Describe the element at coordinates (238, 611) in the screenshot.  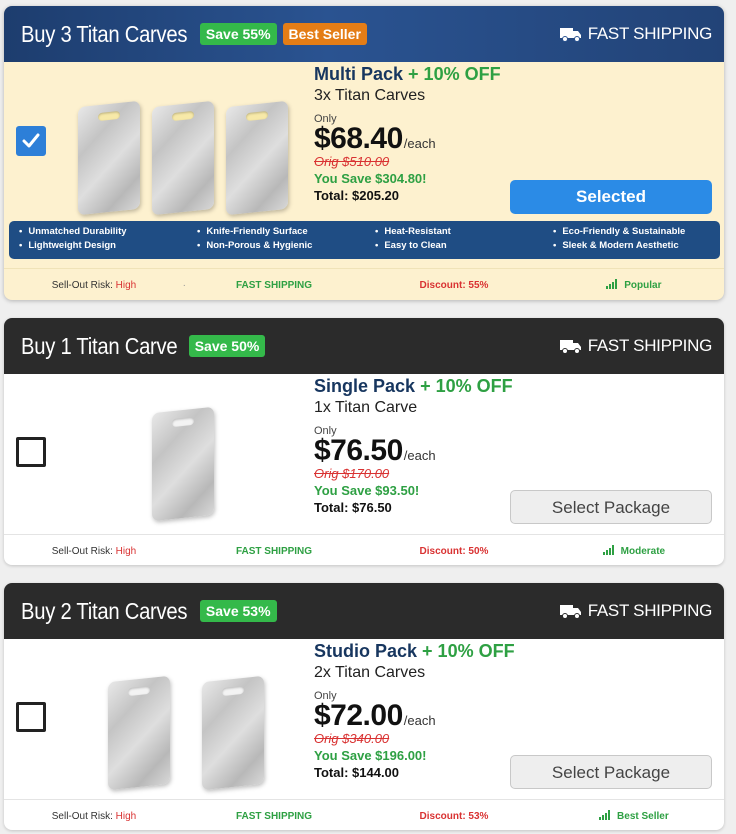
I see `save-badge: Save 53%` at that location.